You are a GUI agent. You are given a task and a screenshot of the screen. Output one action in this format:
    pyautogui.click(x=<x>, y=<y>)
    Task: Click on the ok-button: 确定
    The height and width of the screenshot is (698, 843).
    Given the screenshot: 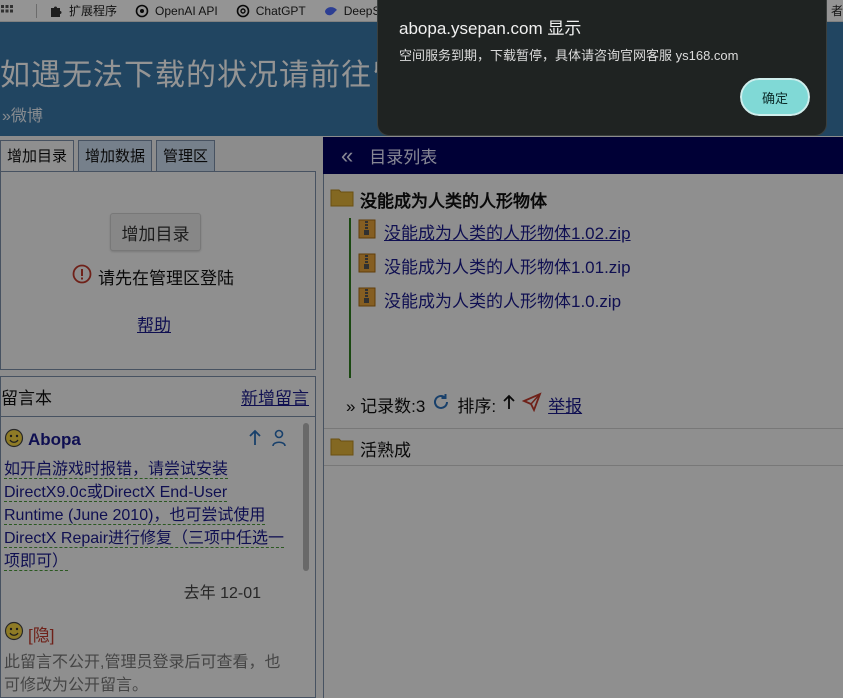 What is the action you would take?
    pyautogui.click(x=775, y=97)
    